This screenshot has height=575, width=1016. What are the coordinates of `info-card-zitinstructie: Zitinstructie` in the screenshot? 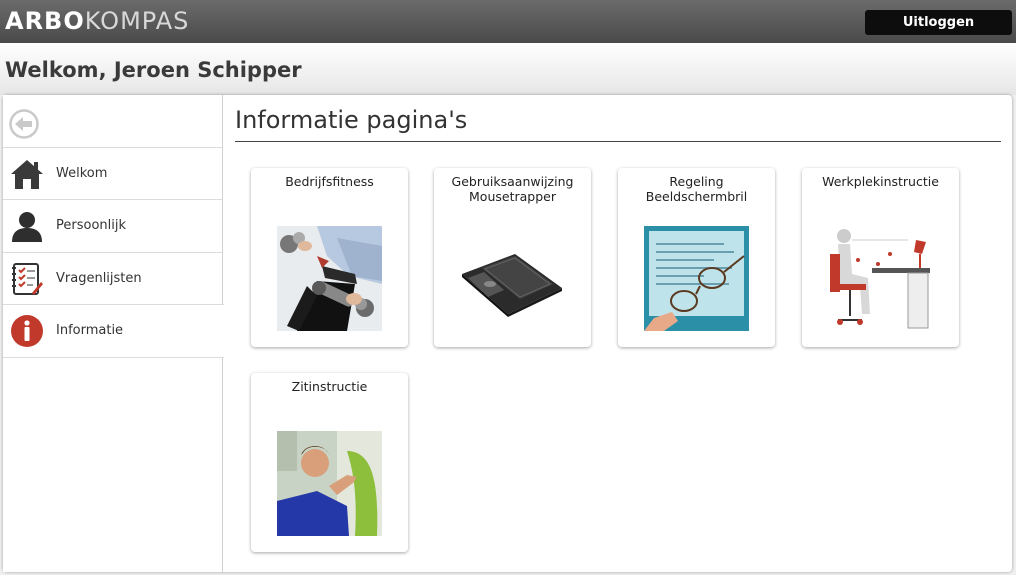 It's located at (329, 462).